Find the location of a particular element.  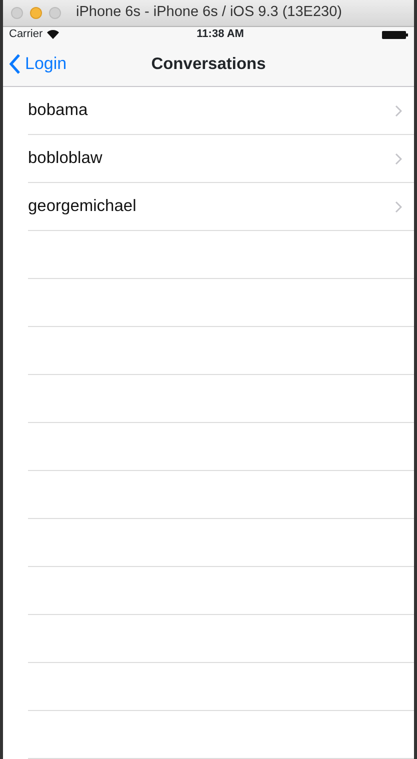

battery-icon is located at coordinates (395, 34).